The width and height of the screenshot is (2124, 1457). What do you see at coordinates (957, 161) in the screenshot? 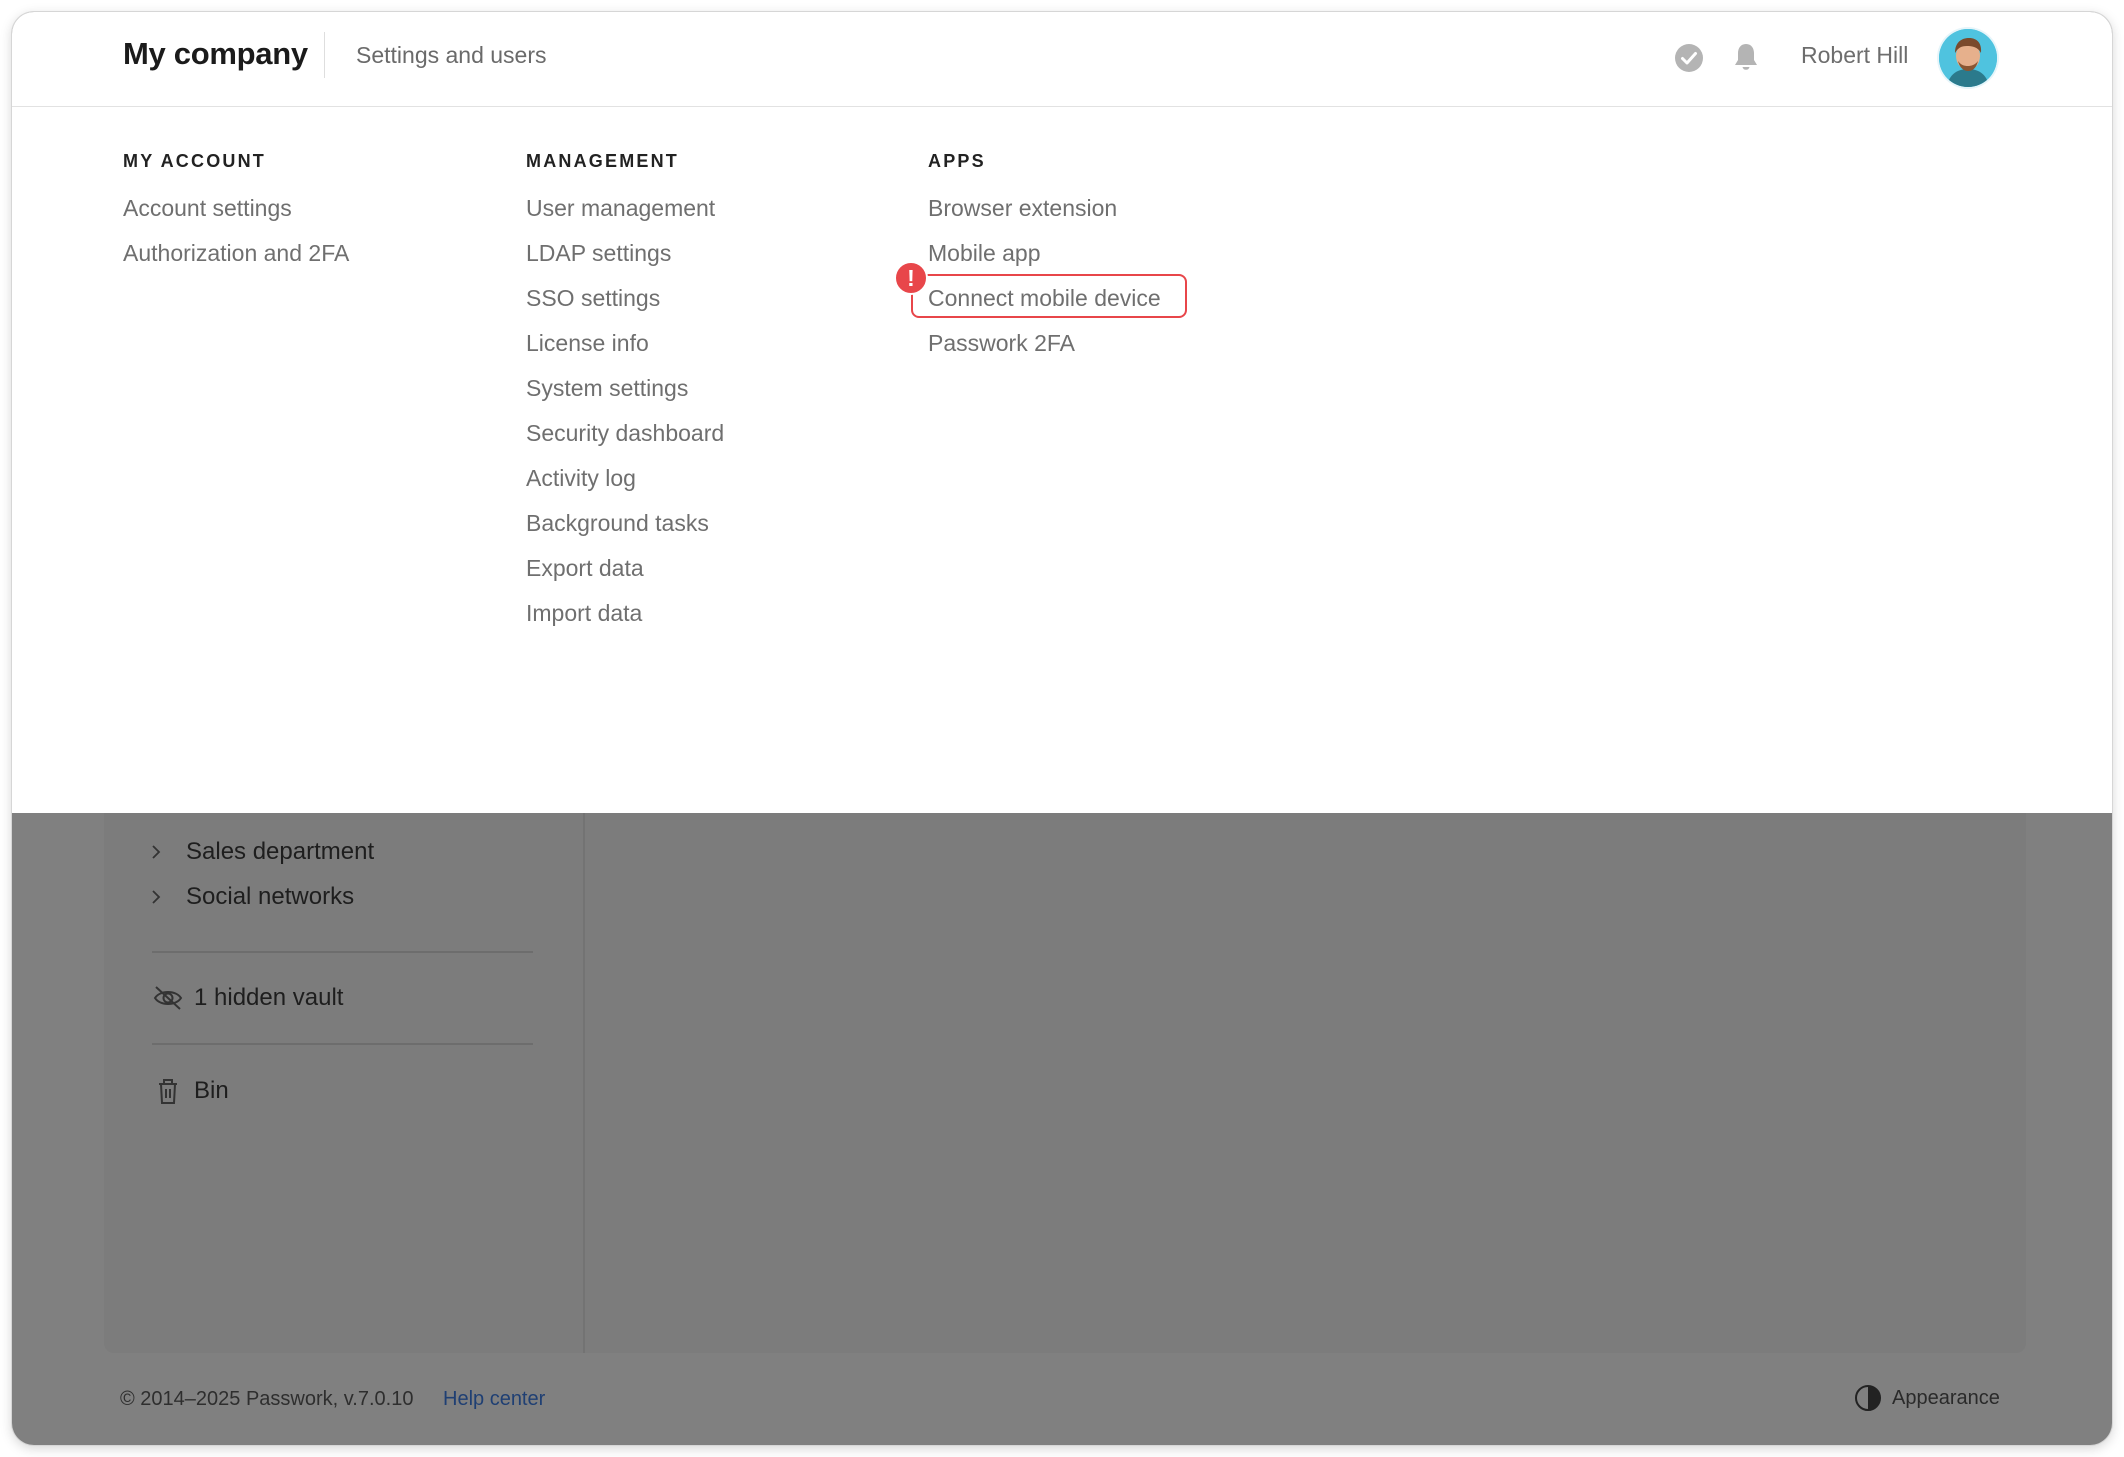
I see `apps-heading: APPS` at bounding box center [957, 161].